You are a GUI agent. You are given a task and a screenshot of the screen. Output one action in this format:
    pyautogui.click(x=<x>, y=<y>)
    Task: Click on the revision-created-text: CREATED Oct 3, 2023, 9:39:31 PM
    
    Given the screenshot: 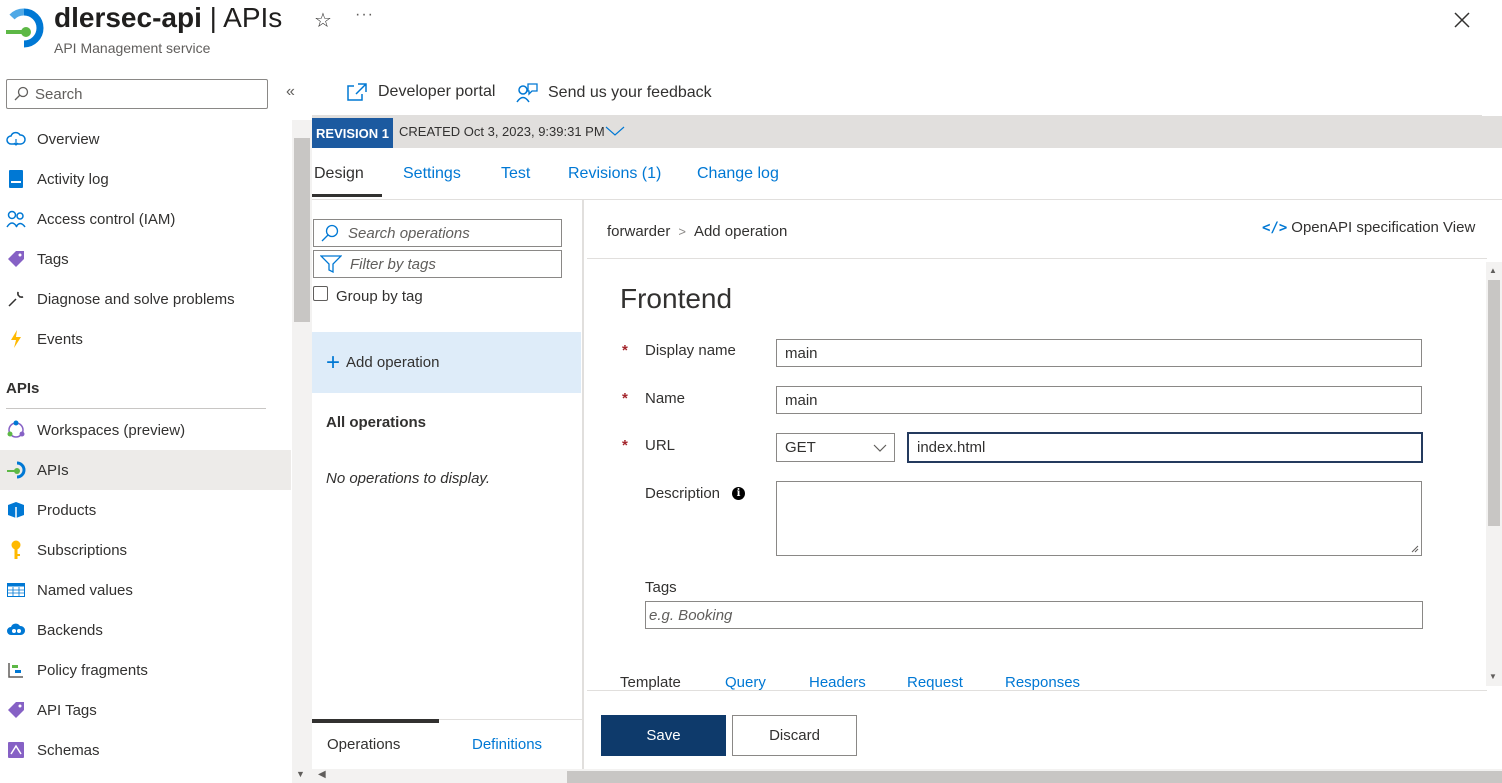 What is the action you would take?
    pyautogui.click(x=502, y=131)
    